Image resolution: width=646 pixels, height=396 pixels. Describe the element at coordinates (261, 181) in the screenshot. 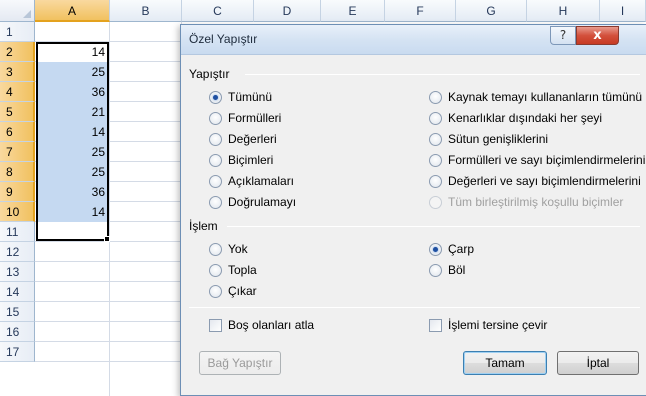

I see `option-label: Açıklamaları` at that location.